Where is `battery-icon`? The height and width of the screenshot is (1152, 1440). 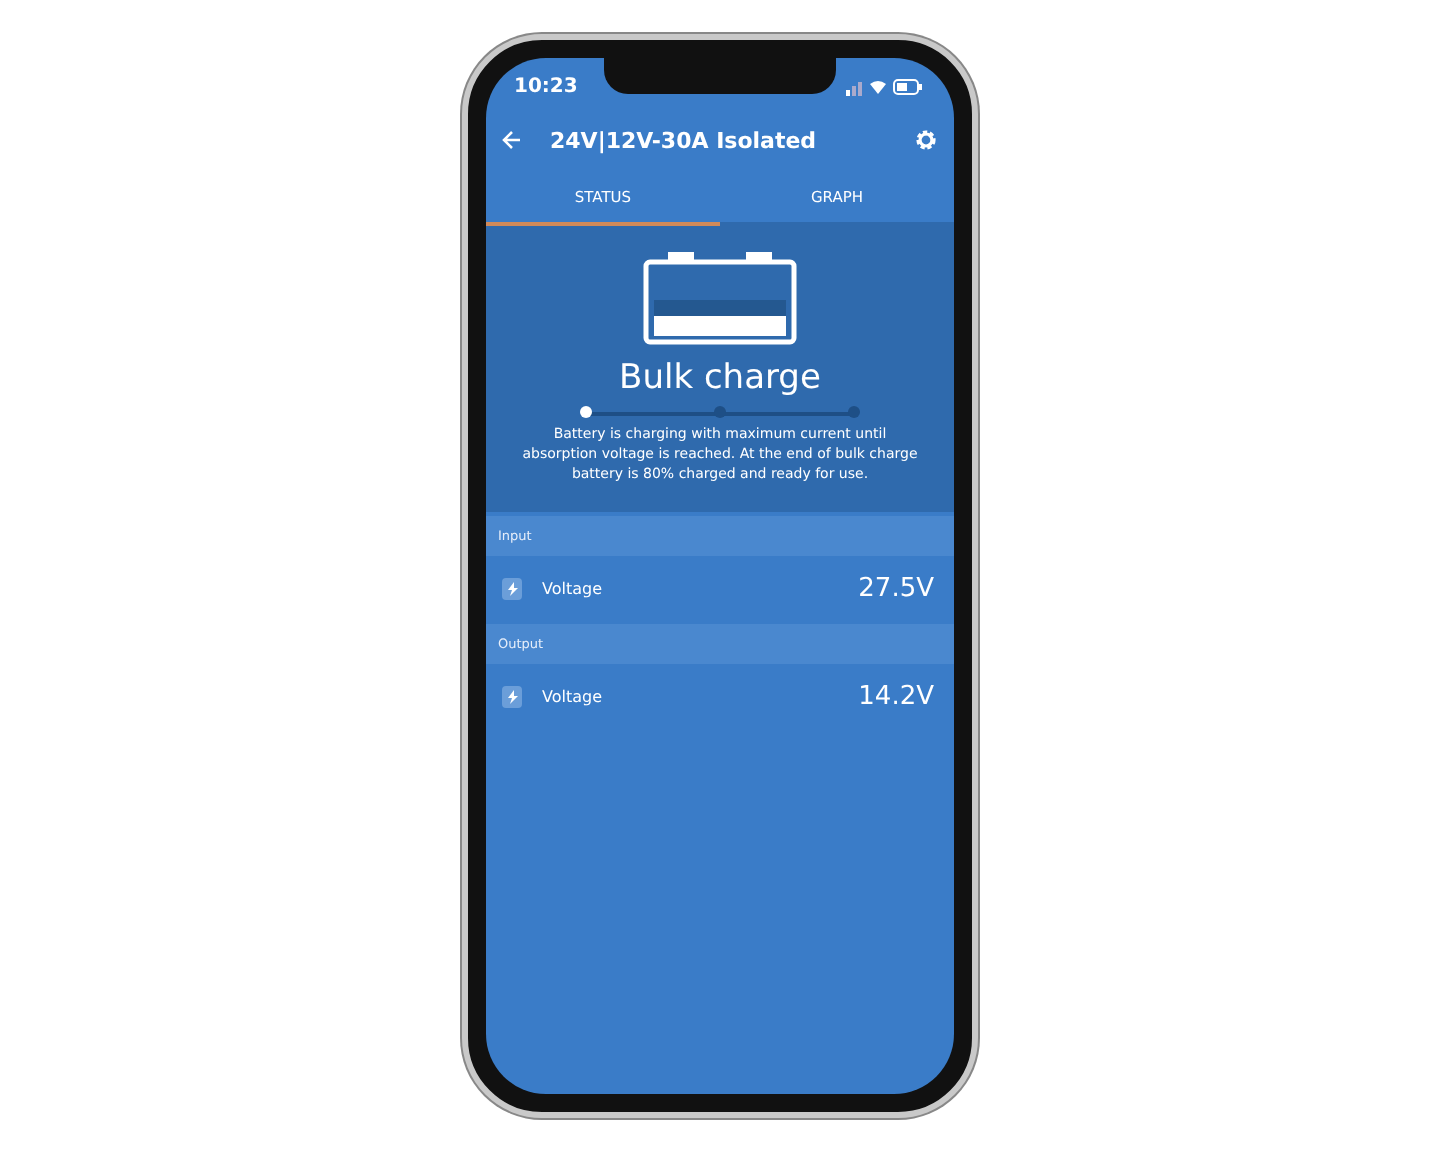 battery-icon is located at coordinates (720, 298).